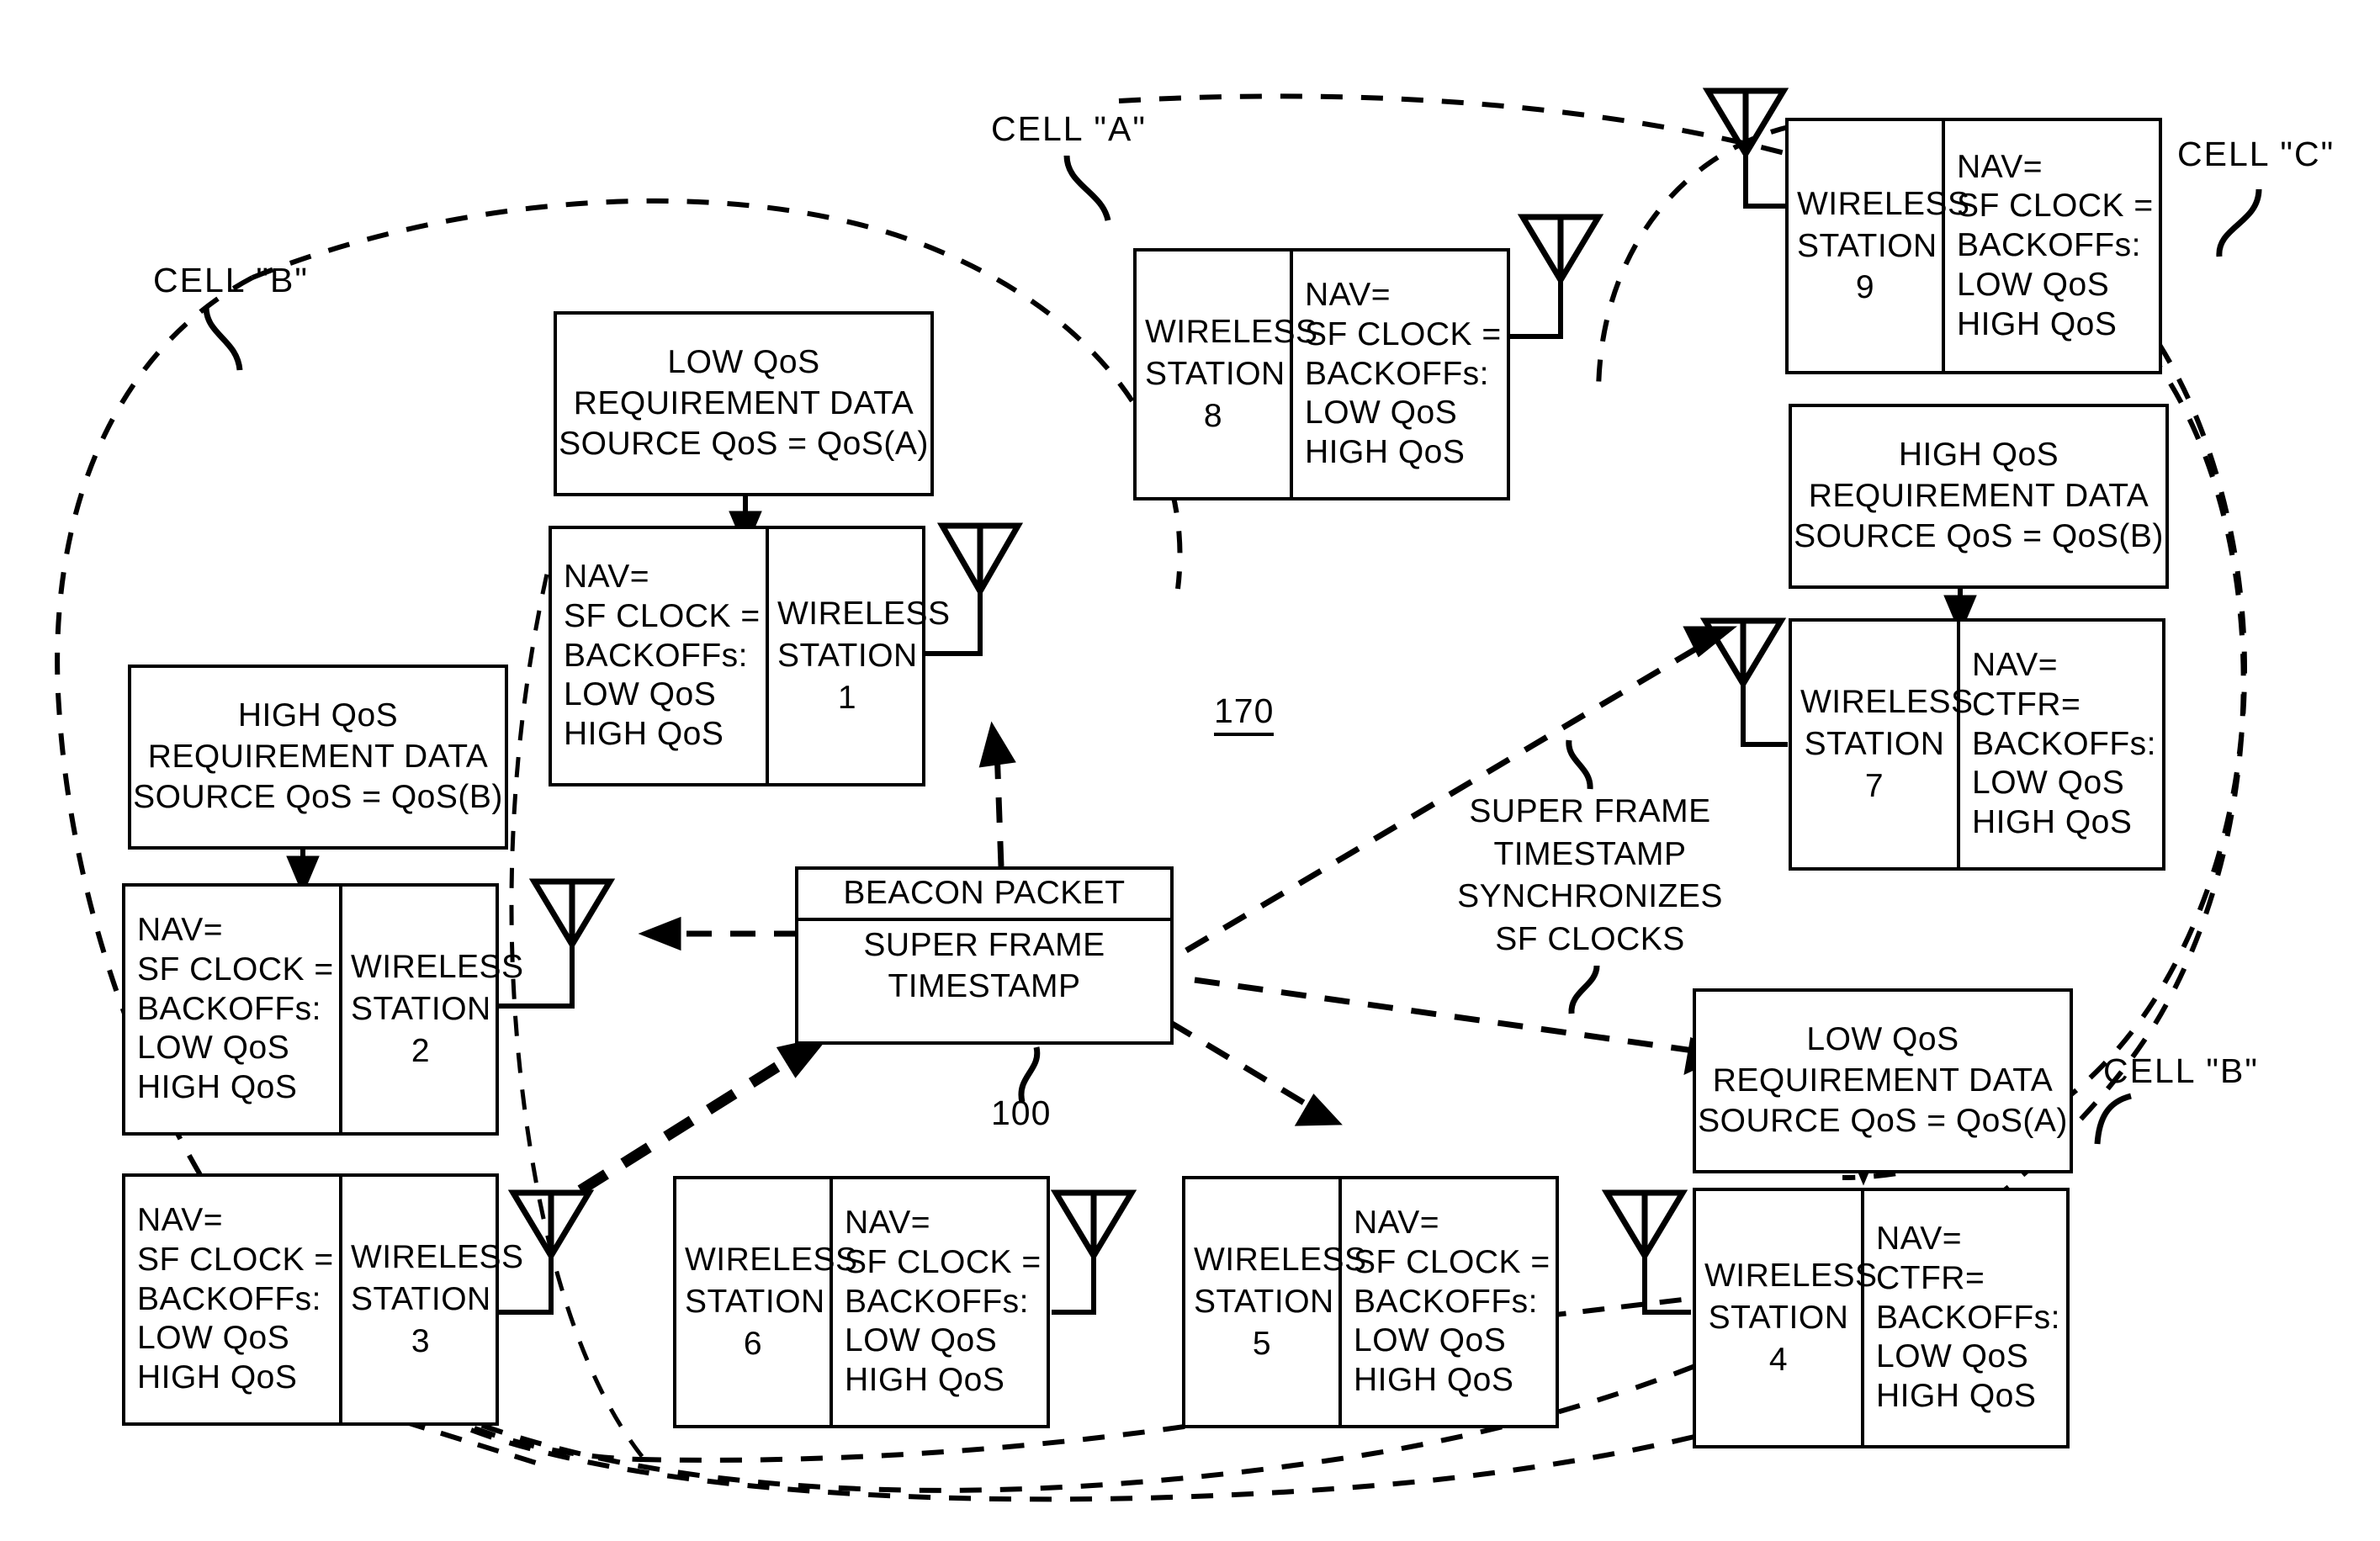 The width and height of the screenshot is (2380, 1541). What do you see at coordinates (984, 895) in the screenshot?
I see `beacon-header: BEACON PACKET` at bounding box center [984, 895].